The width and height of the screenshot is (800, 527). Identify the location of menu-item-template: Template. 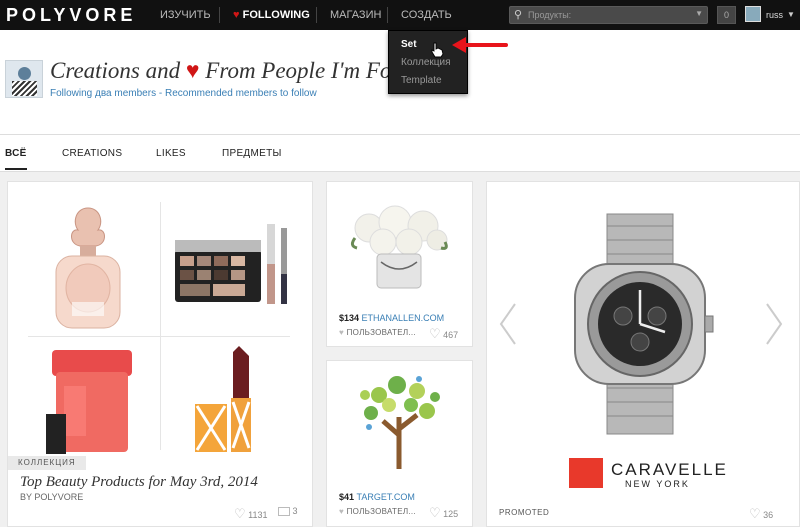
(421, 80).